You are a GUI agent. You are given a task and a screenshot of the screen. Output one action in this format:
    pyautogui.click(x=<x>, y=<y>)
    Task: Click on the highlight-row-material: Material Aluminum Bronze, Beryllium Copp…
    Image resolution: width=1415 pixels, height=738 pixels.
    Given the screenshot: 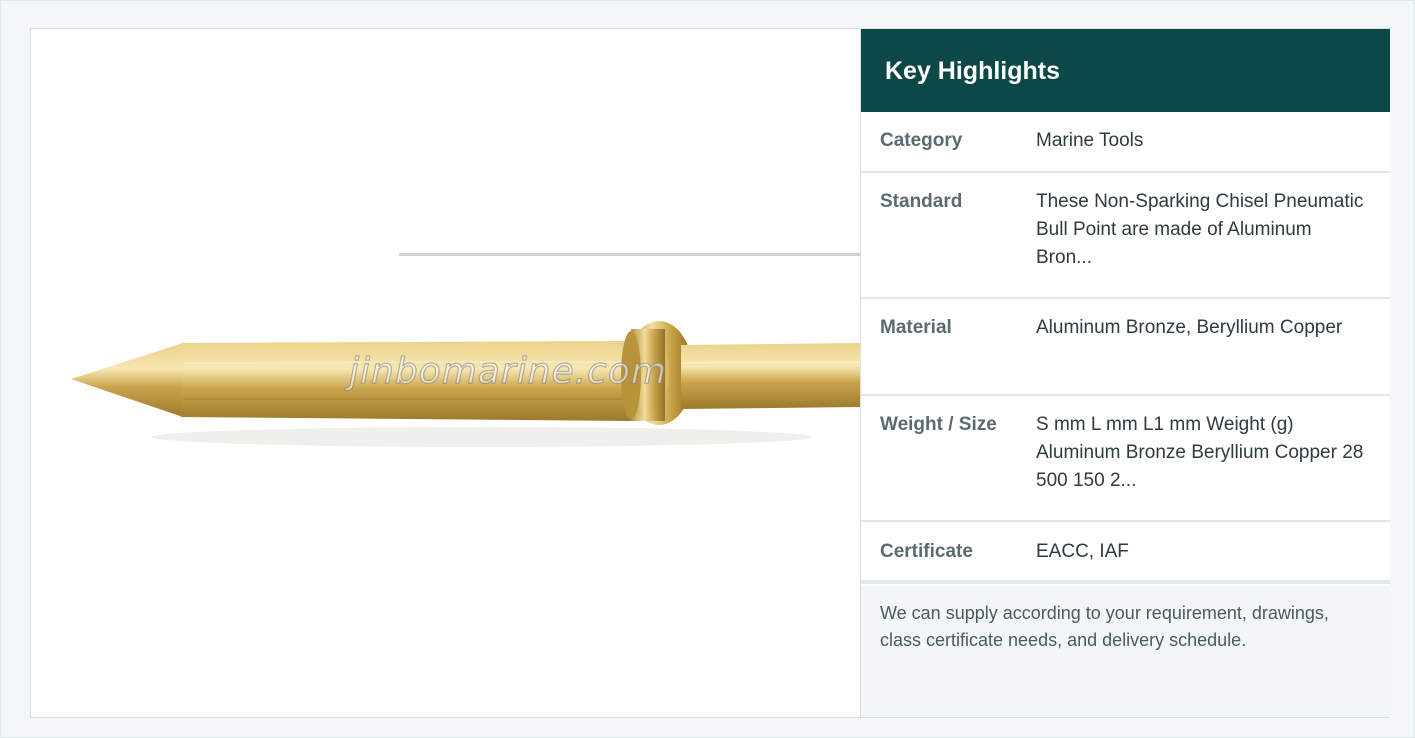 What is the action you would take?
    pyautogui.click(x=1125, y=347)
    